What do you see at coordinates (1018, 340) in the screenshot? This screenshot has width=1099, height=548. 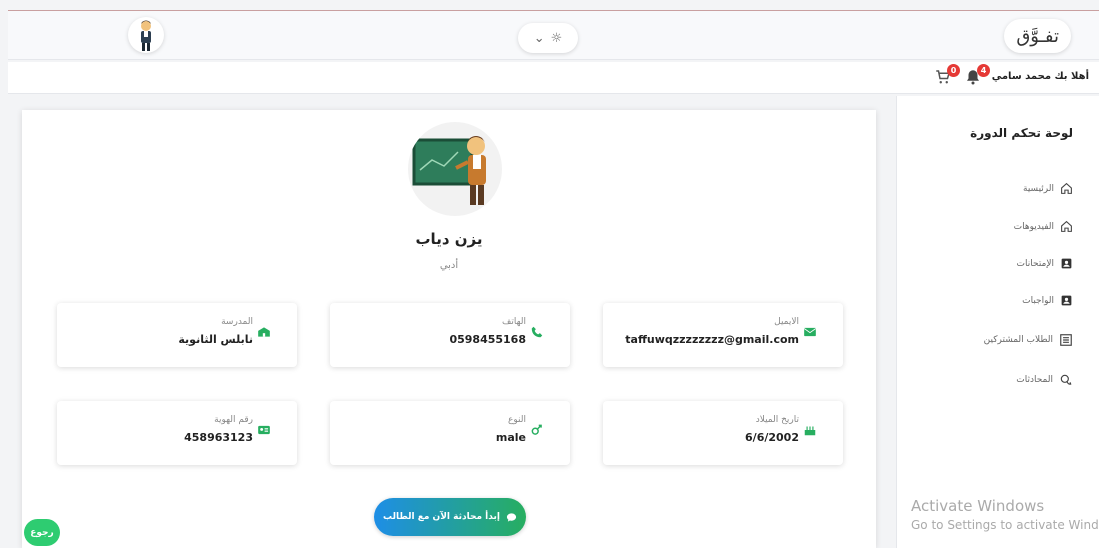 I see `sidebar-item-label: الطلاب المشتركين` at bounding box center [1018, 340].